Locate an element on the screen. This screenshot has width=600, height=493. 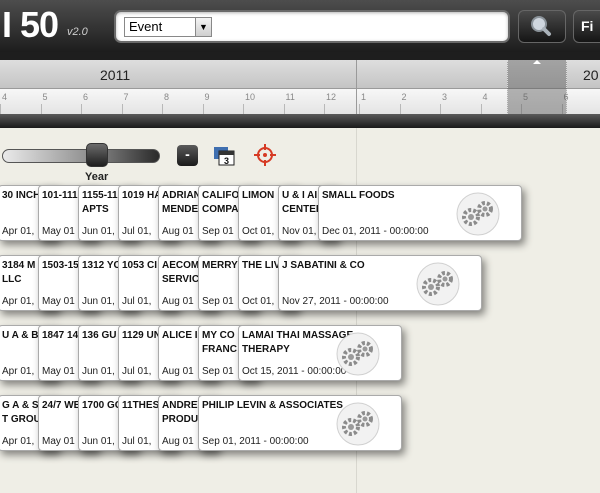
timeline-month-label: 12 is located at coordinates (331, 97).